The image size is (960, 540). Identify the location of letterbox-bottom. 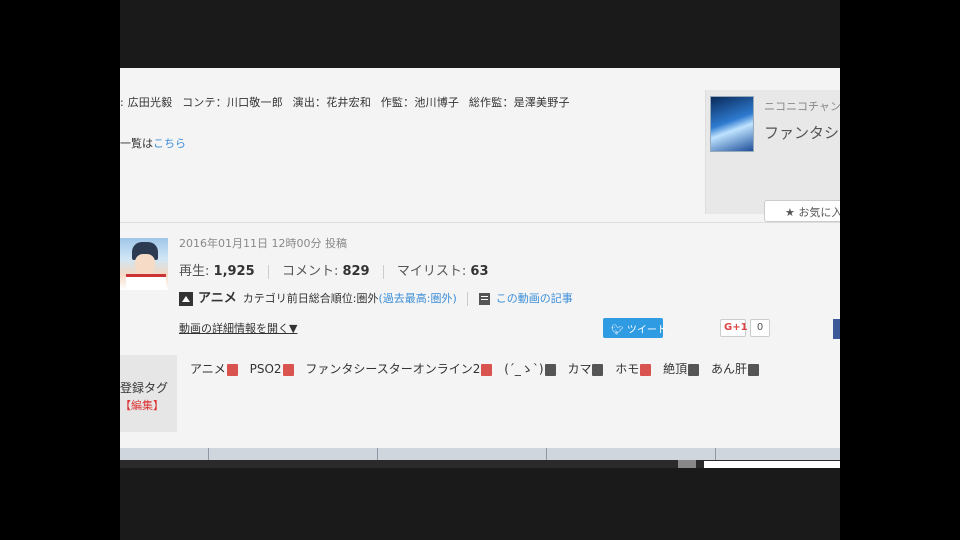
(480, 504).